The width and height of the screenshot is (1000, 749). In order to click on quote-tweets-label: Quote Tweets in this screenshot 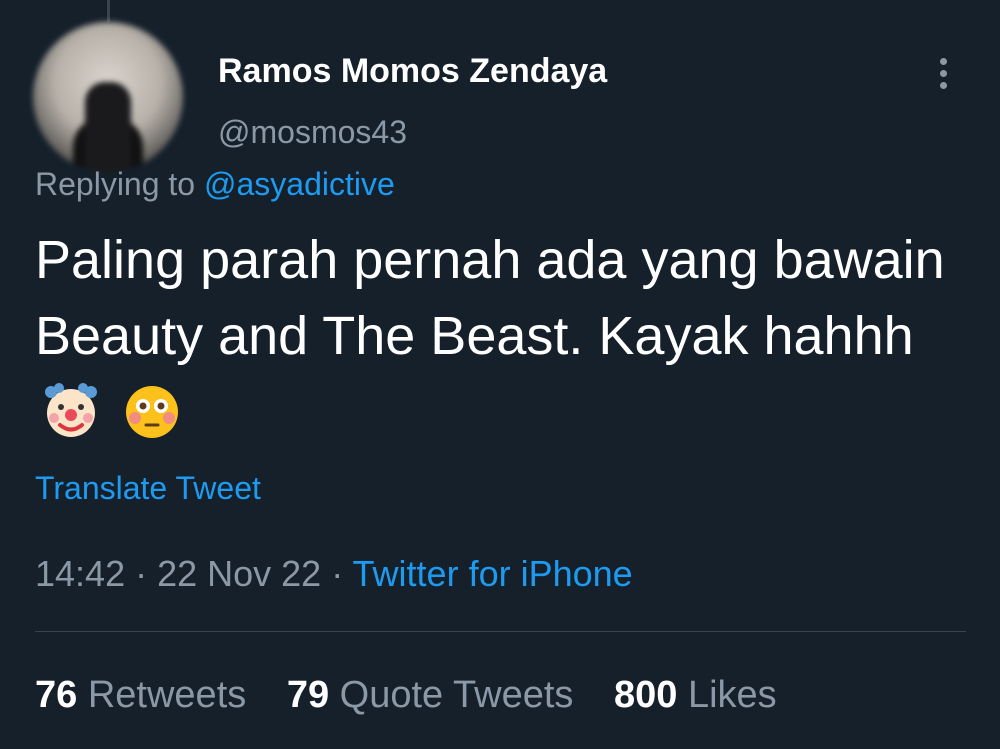, I will do `click(456, 695)`.